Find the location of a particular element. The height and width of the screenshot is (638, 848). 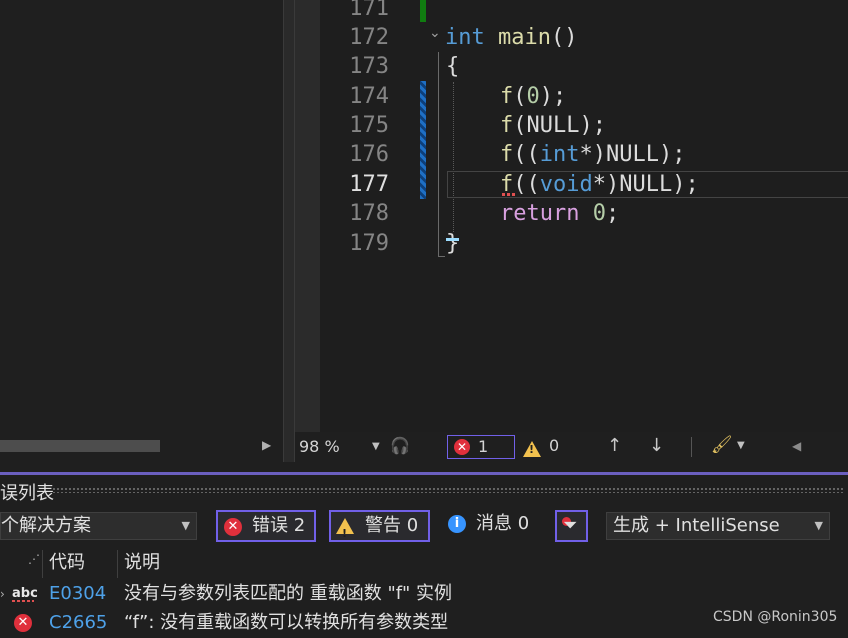

code-line-179: } is located at coordinates (452, 243).